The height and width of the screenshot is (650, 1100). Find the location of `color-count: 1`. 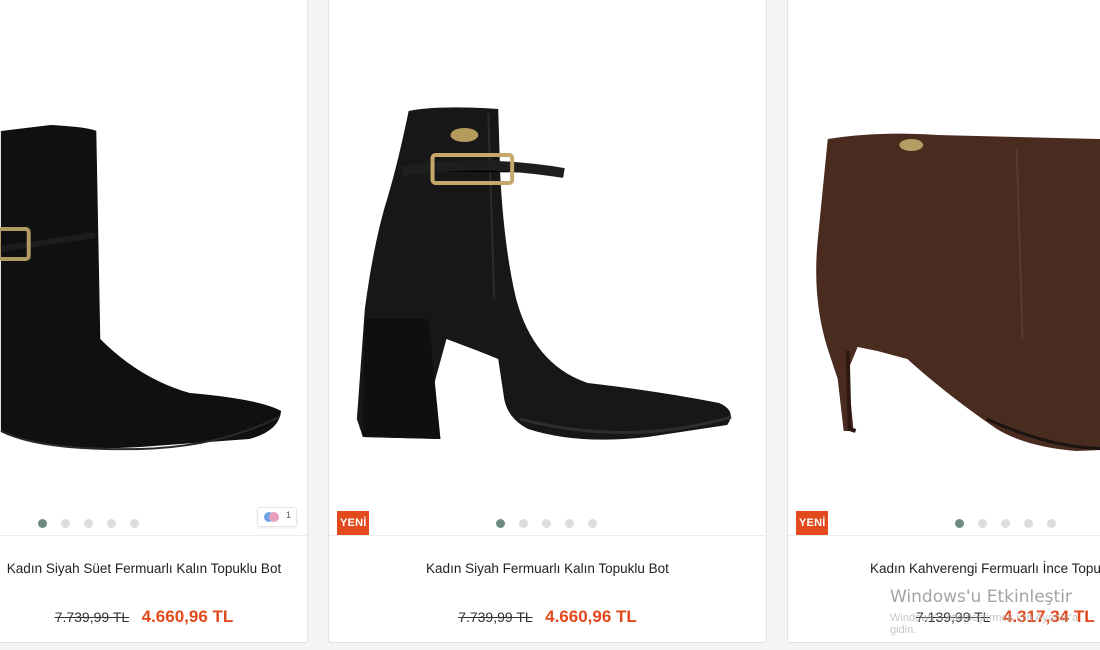

color-count: 1 is located at coordinates (288, 515).